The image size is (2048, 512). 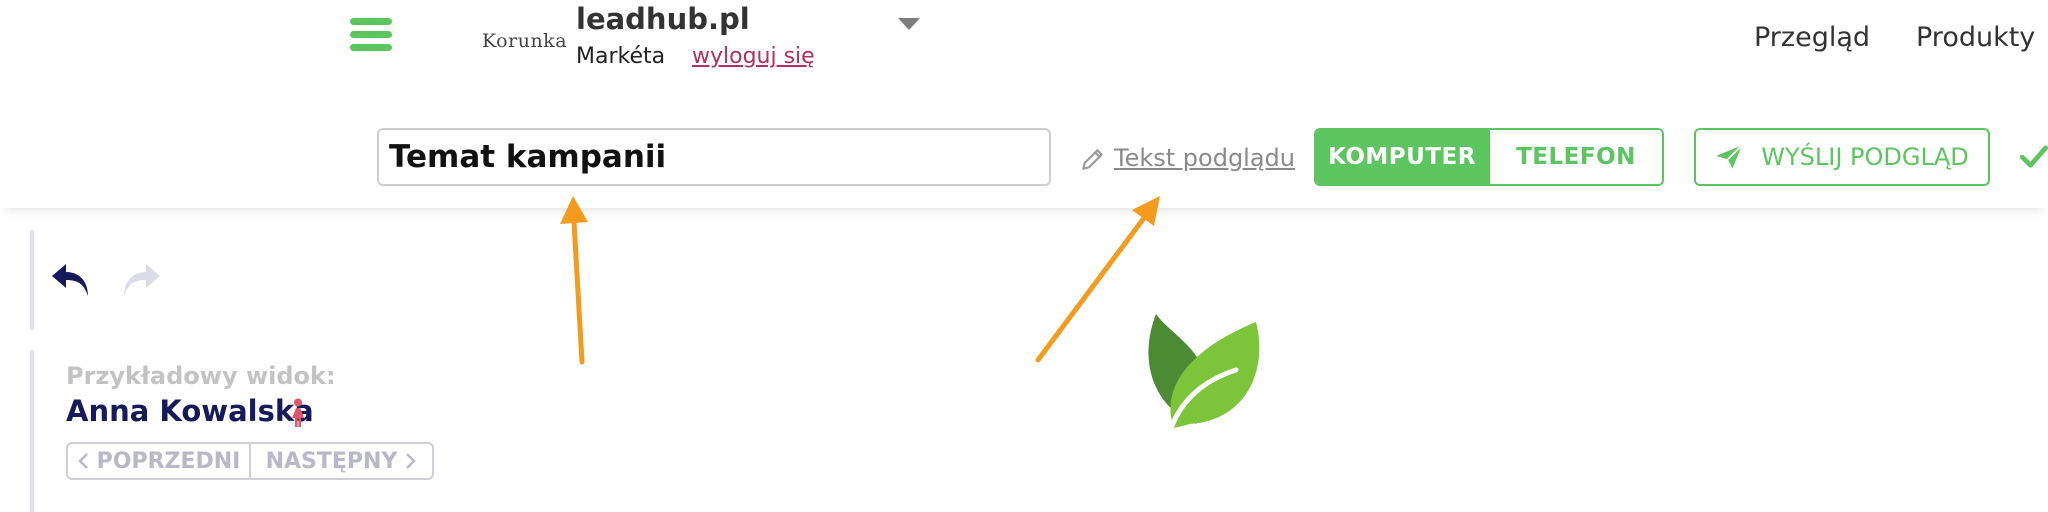 What do you see at coordinates (1204, 371) in the screenshot?
I see `leaf-logo` at bounding box center [1204, 371].